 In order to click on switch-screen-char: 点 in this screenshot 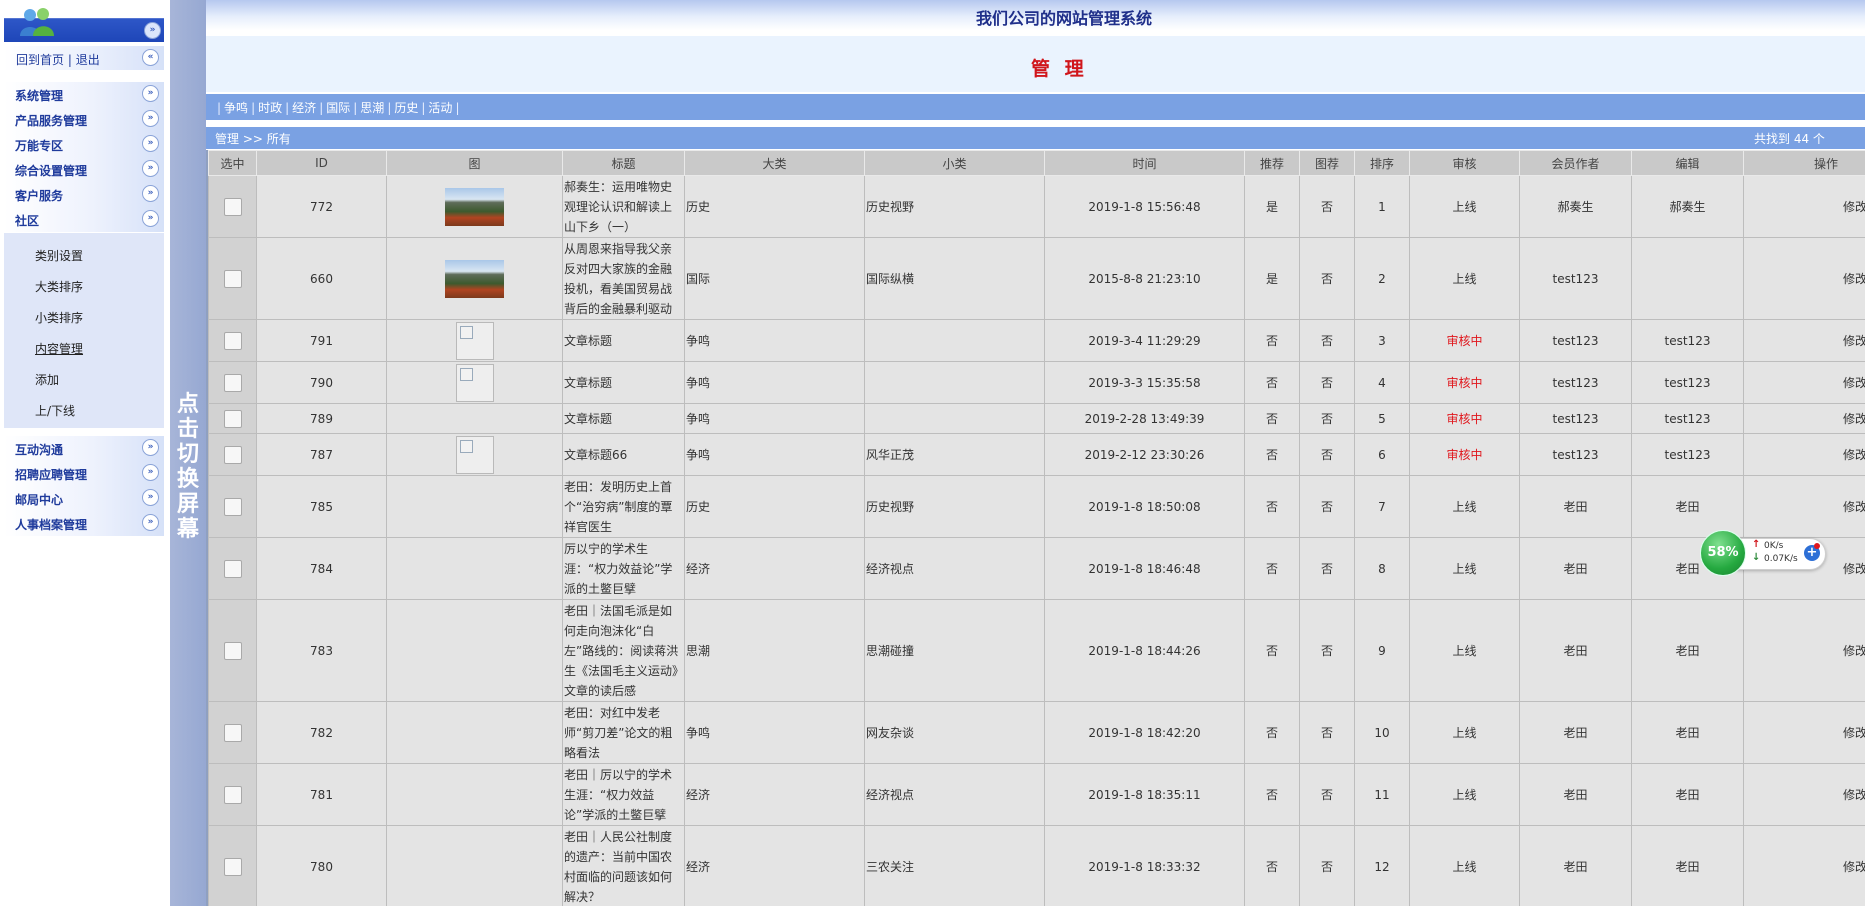, I will do `click(188, 404)`.